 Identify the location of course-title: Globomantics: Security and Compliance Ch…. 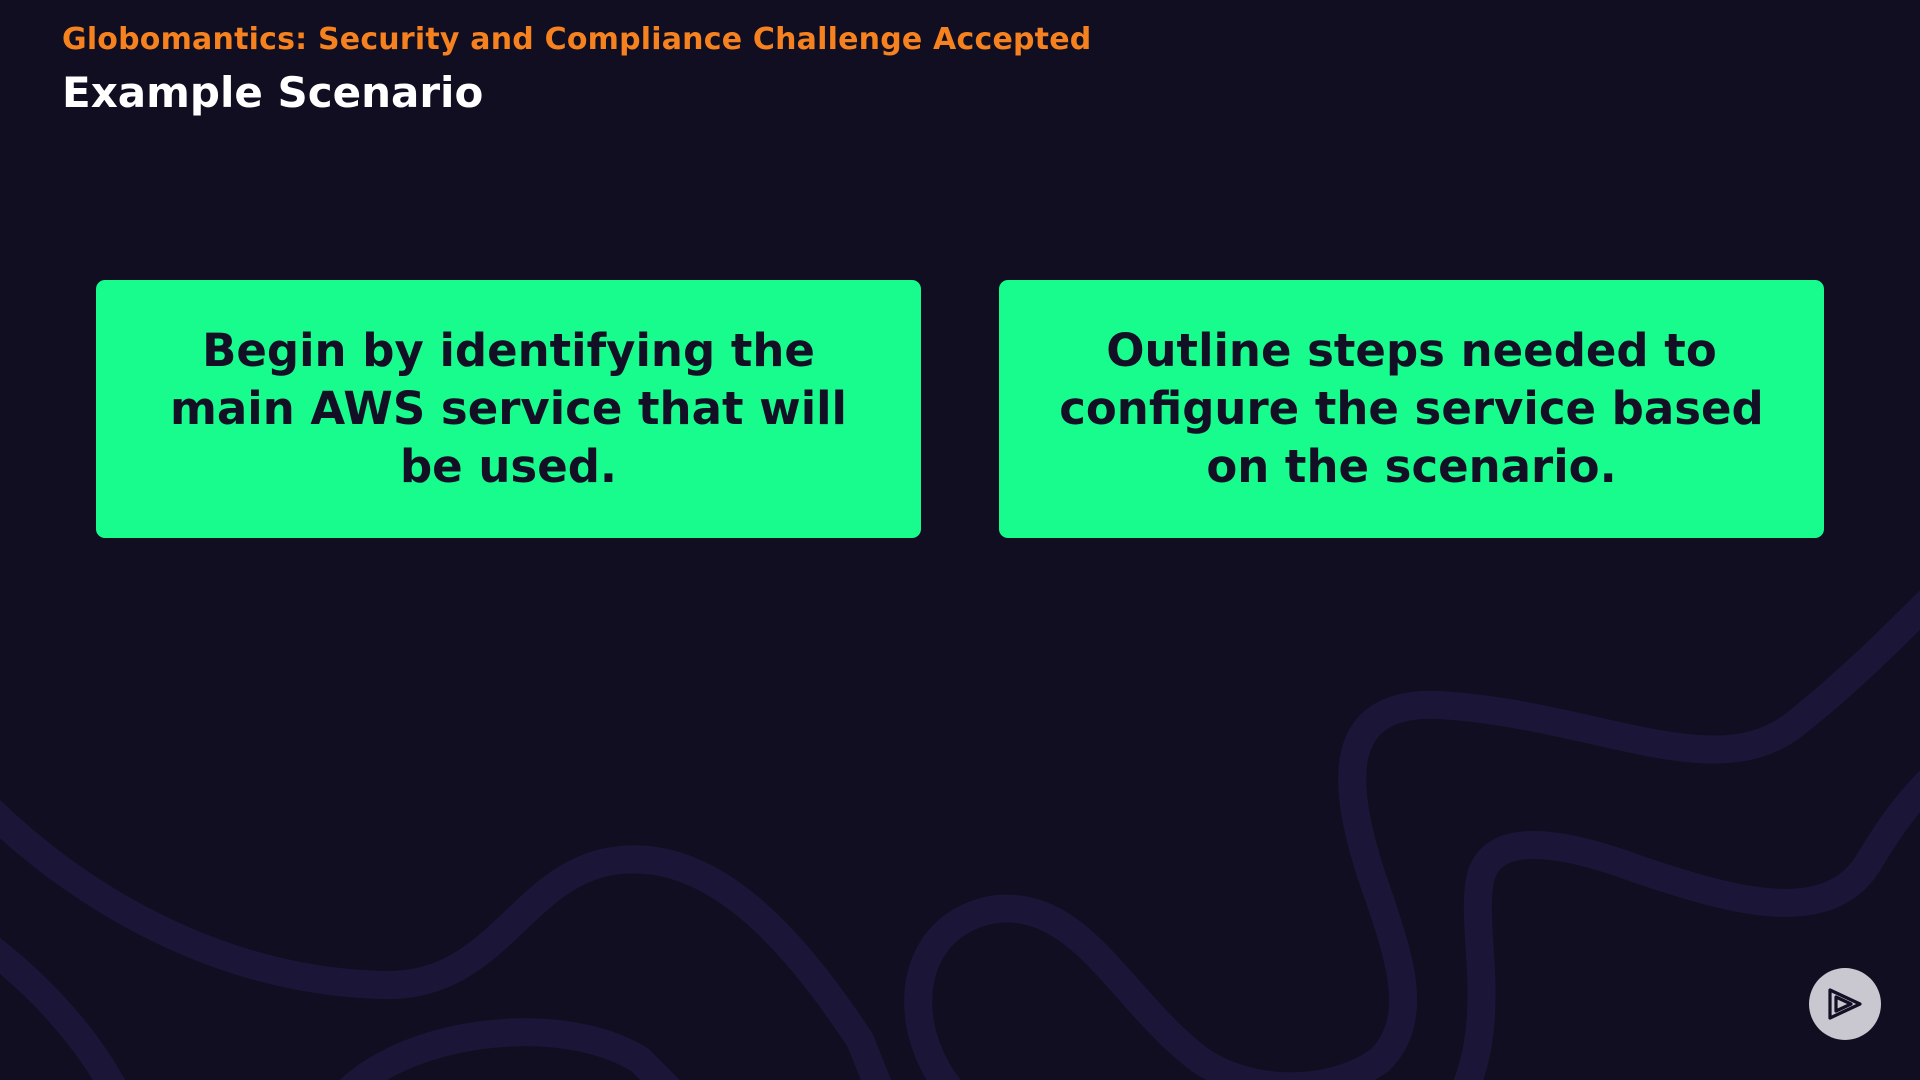
(577, 39).